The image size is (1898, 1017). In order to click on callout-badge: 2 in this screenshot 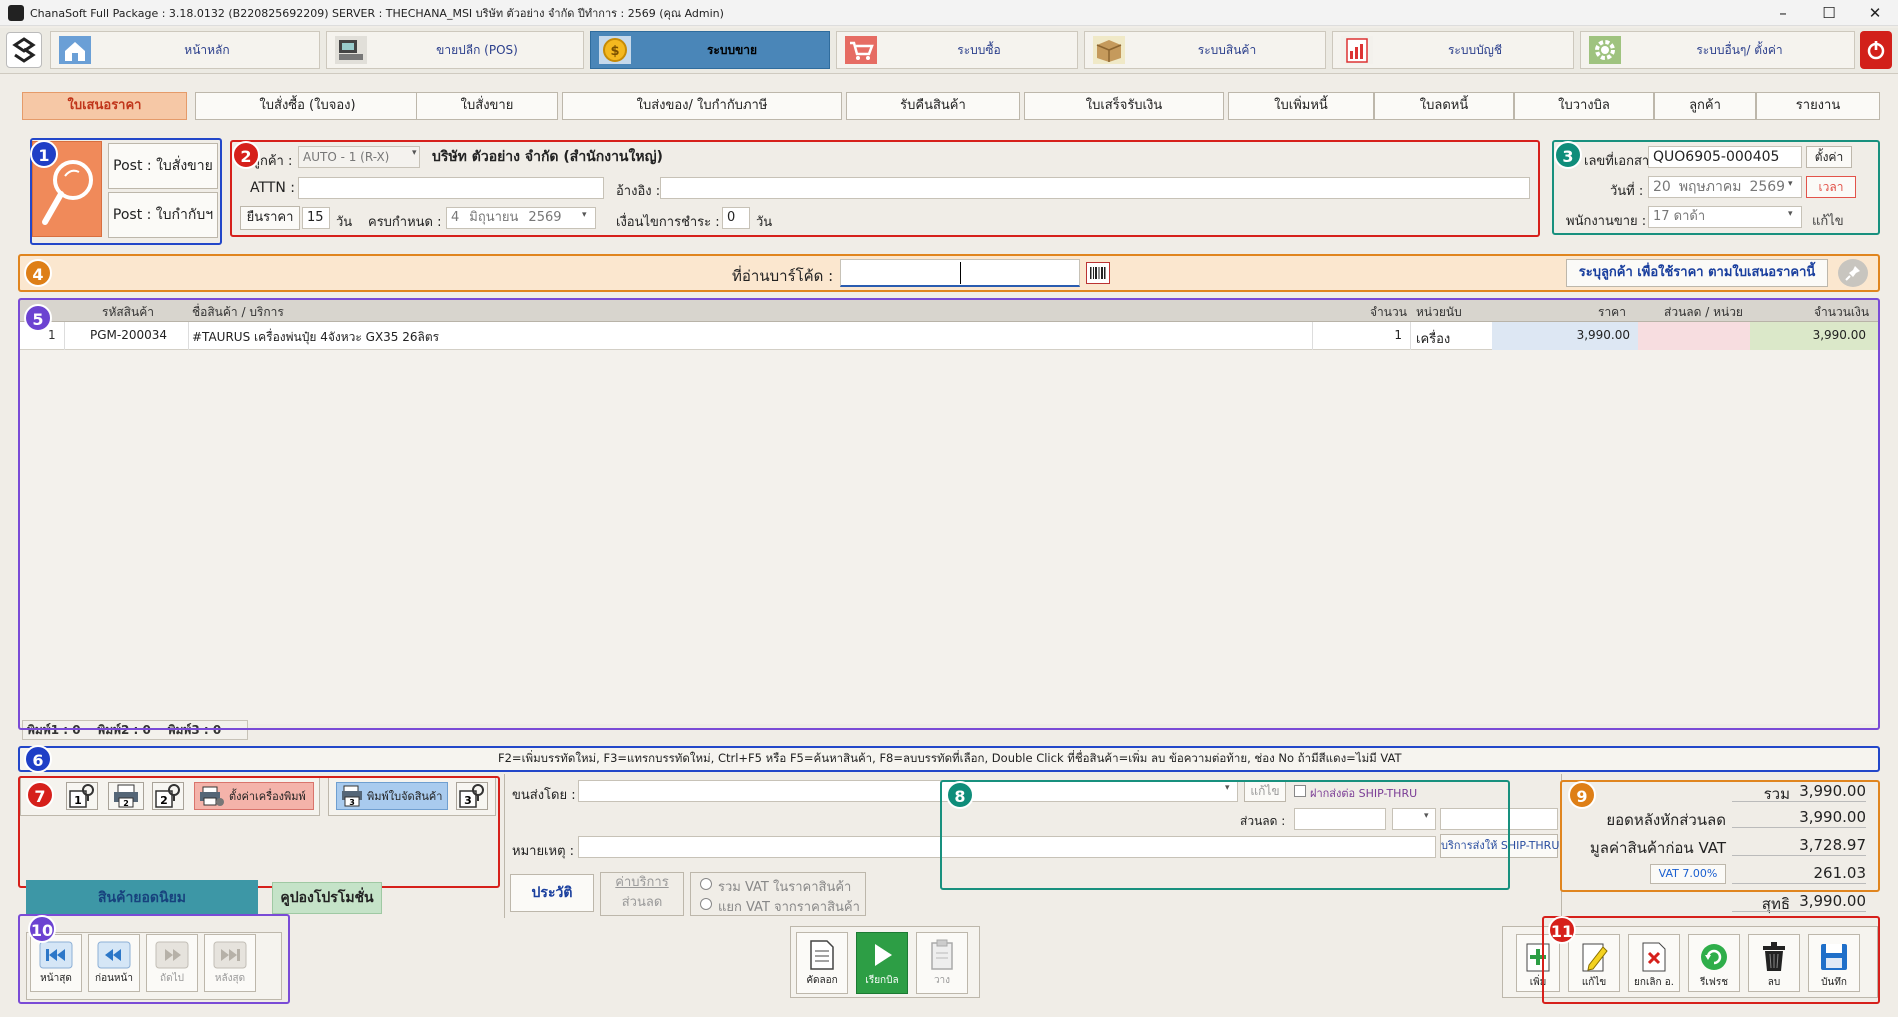, I will do `click(246, 155)`.